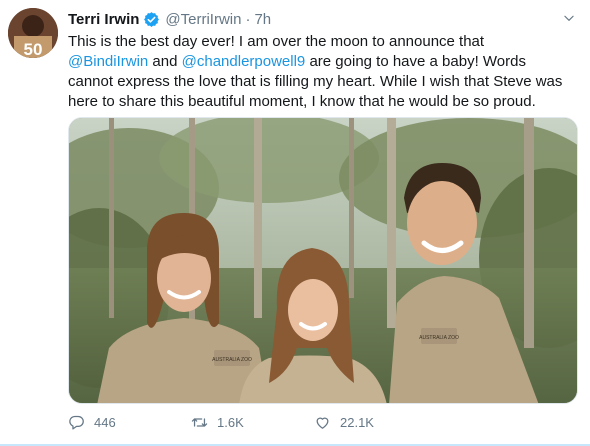 This screenshot has width=590, height=446. Describe the element at coordinates (203, 19) in the screenshot. I see `author-handle: @TerriIrwin` at that location.